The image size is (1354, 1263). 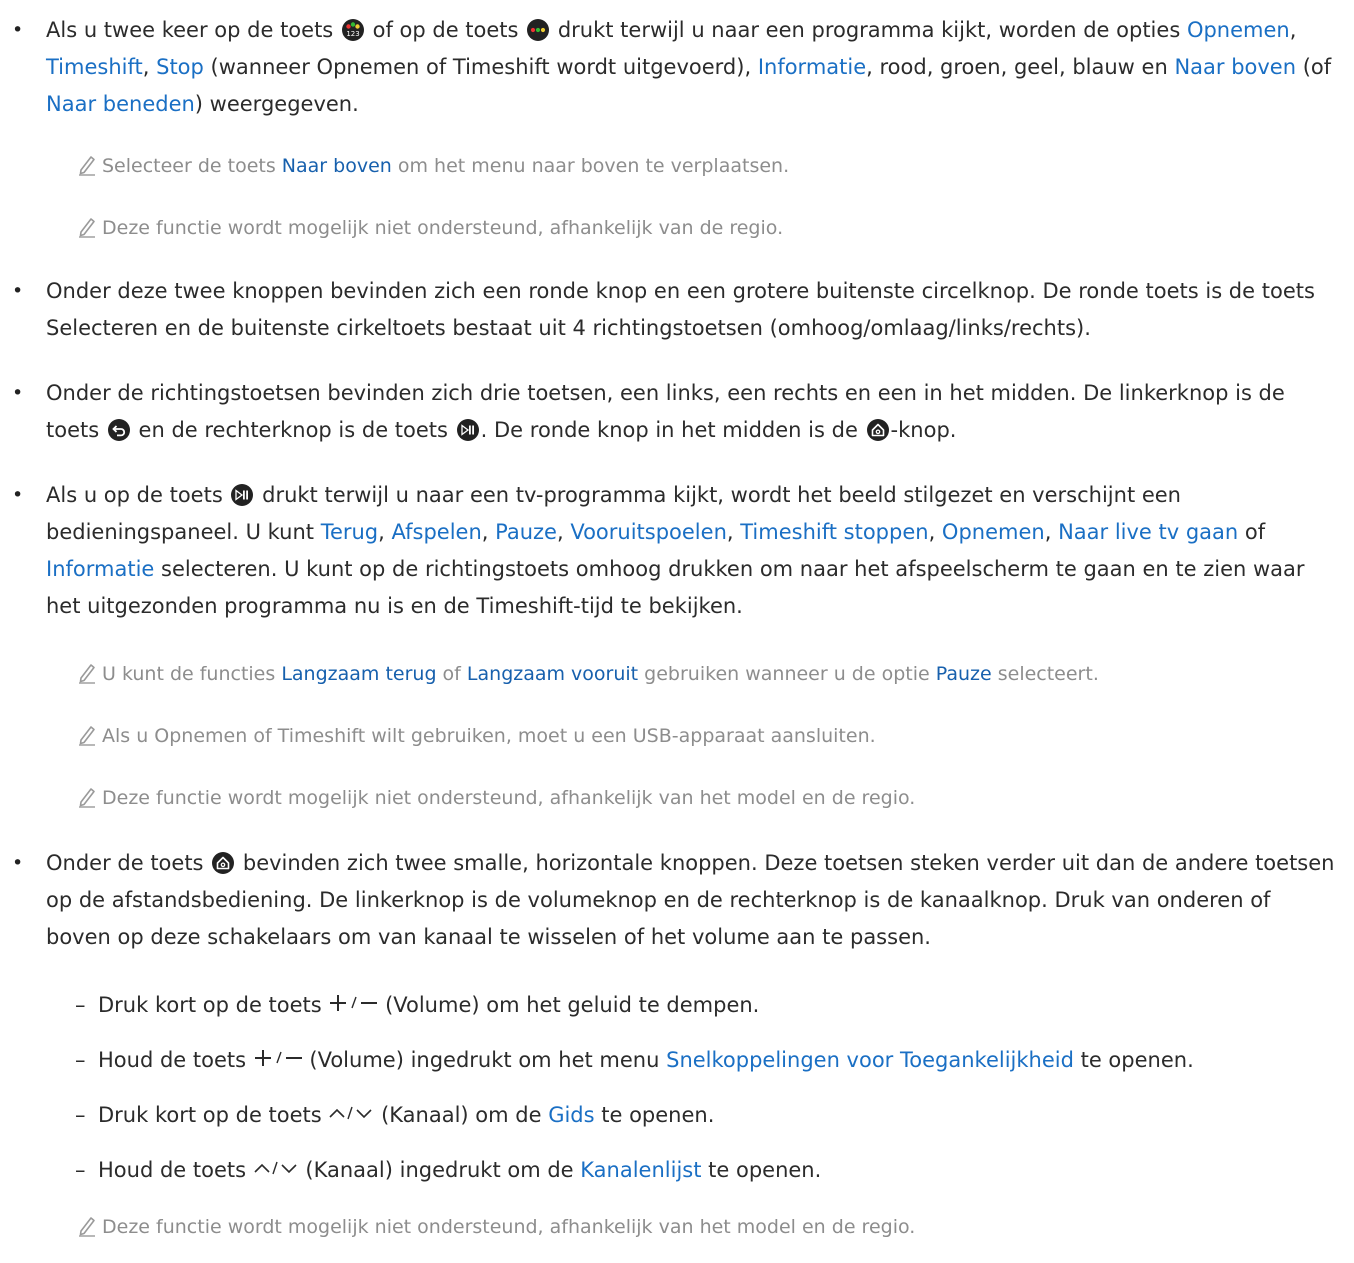 What do you see at coordinates (870, 1060) in the screenshot?
I see `snelkoppelingen-link: Snelkoppelingen voor Toegankelijkheid` at bounding box center [870, 1060].